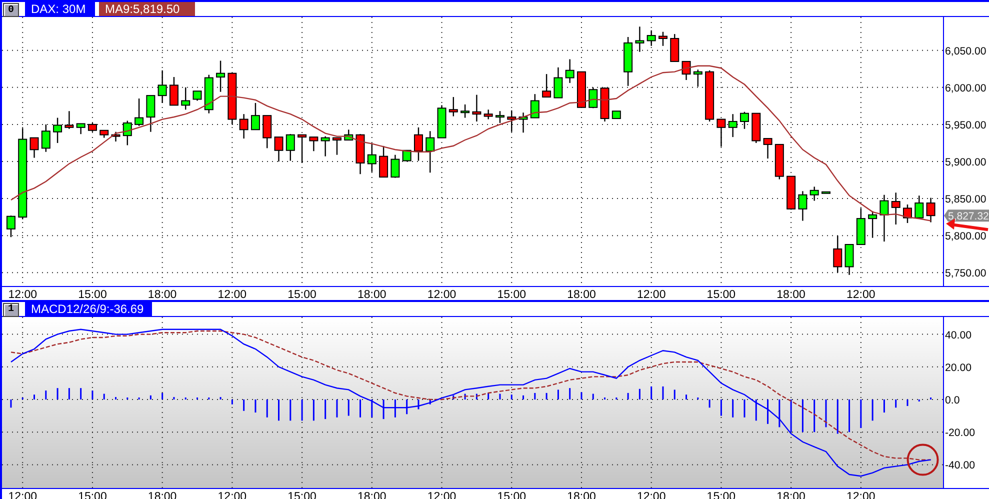 The height and width of the screenshot is (499, 989). What do you see at coordinates (965, 236) in the screenshot?
I see `axis-label: 5,800.00` at bounding box center [965, 236].